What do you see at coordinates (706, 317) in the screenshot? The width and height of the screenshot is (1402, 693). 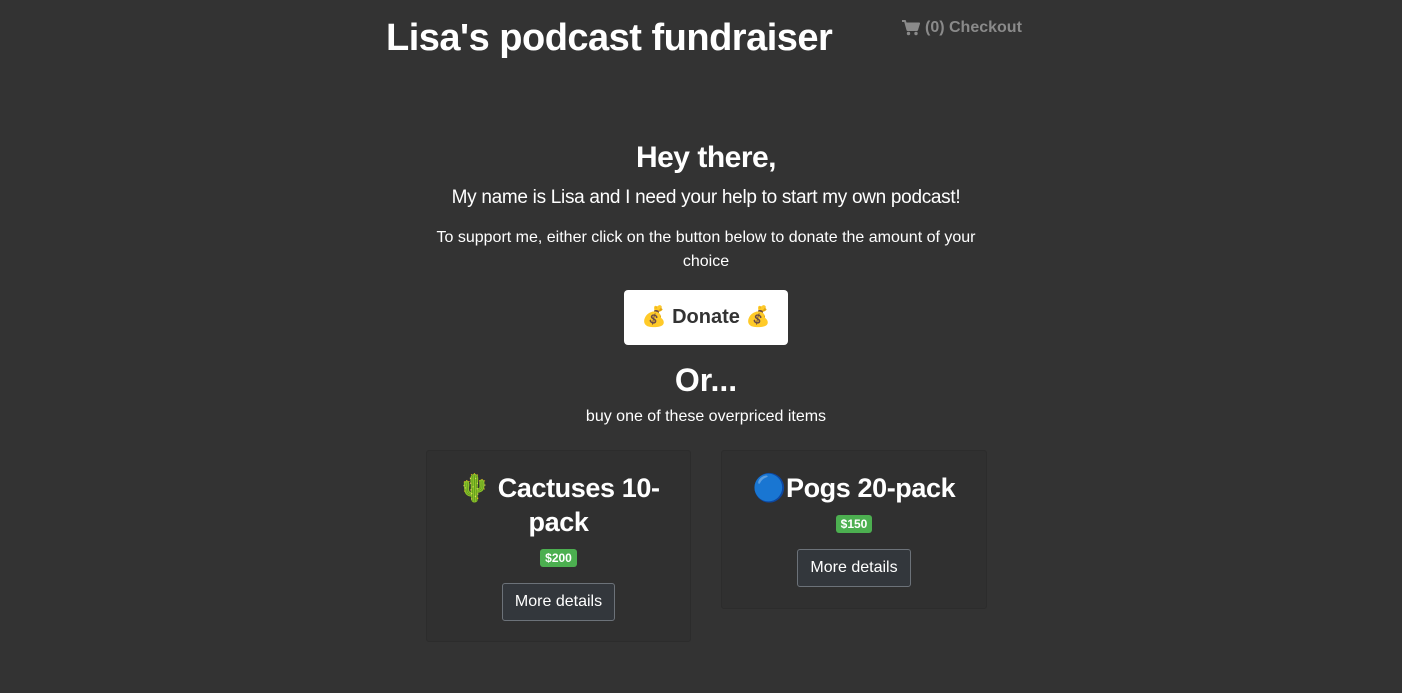 I see `donate-button: 💰 Donate 💰` at bounding box center [706, 317].